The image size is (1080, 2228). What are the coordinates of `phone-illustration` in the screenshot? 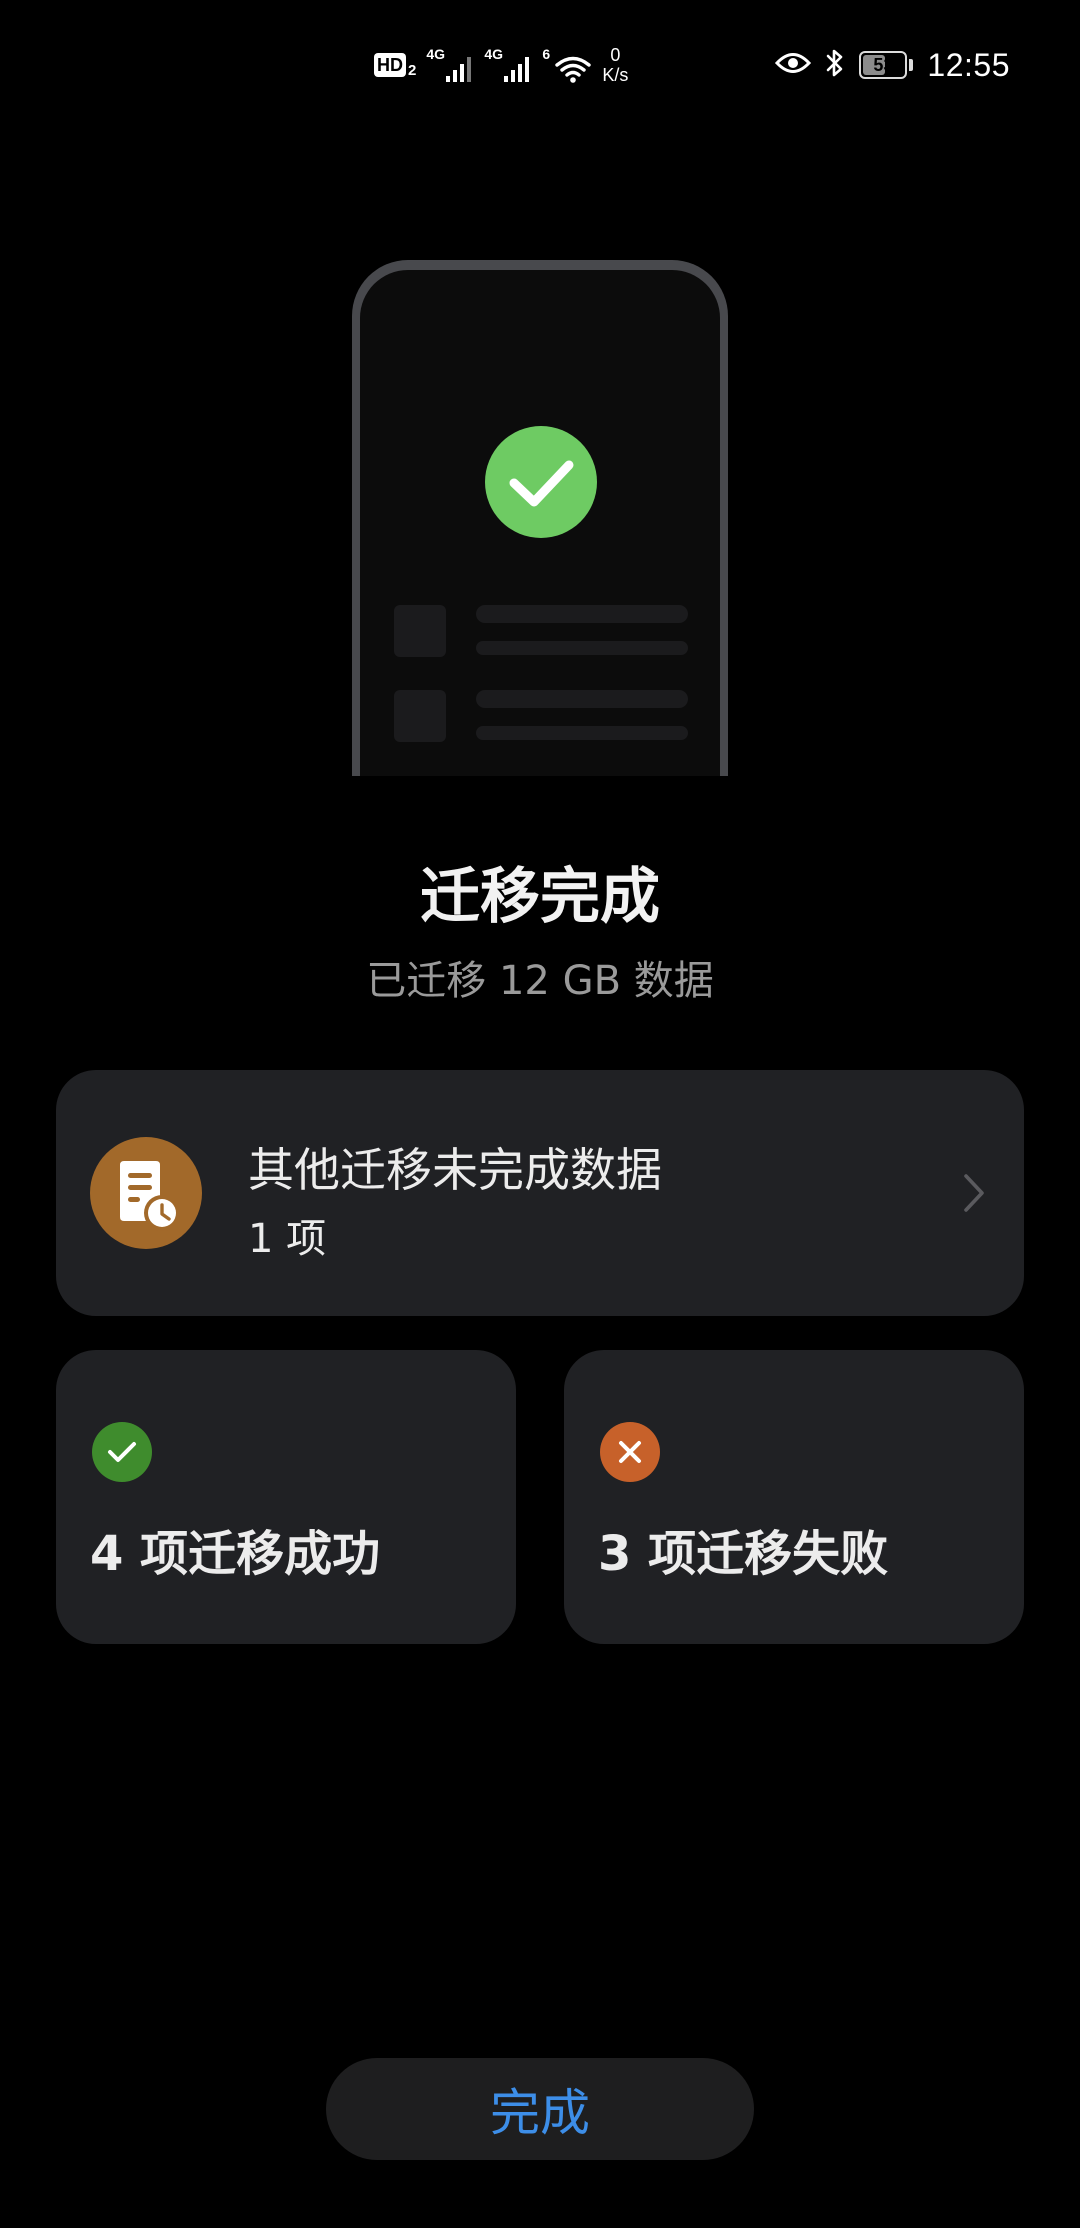 It's located at (540, 518).